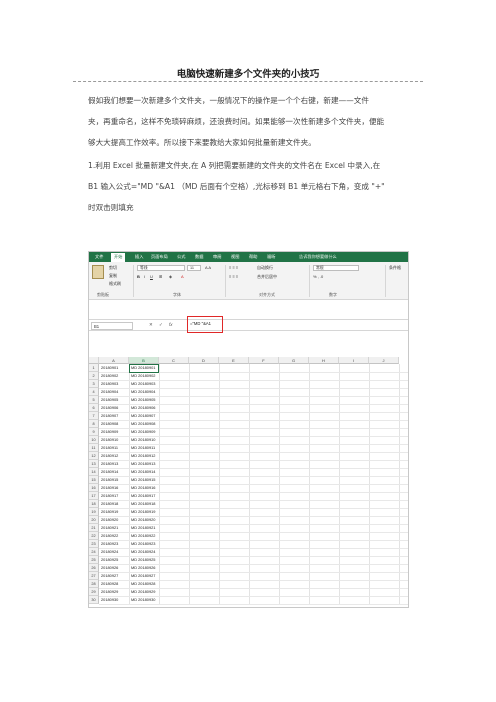  Describe the element at coordinates (94, 408) in the screenshot. I see `row-header: 6` at that location.